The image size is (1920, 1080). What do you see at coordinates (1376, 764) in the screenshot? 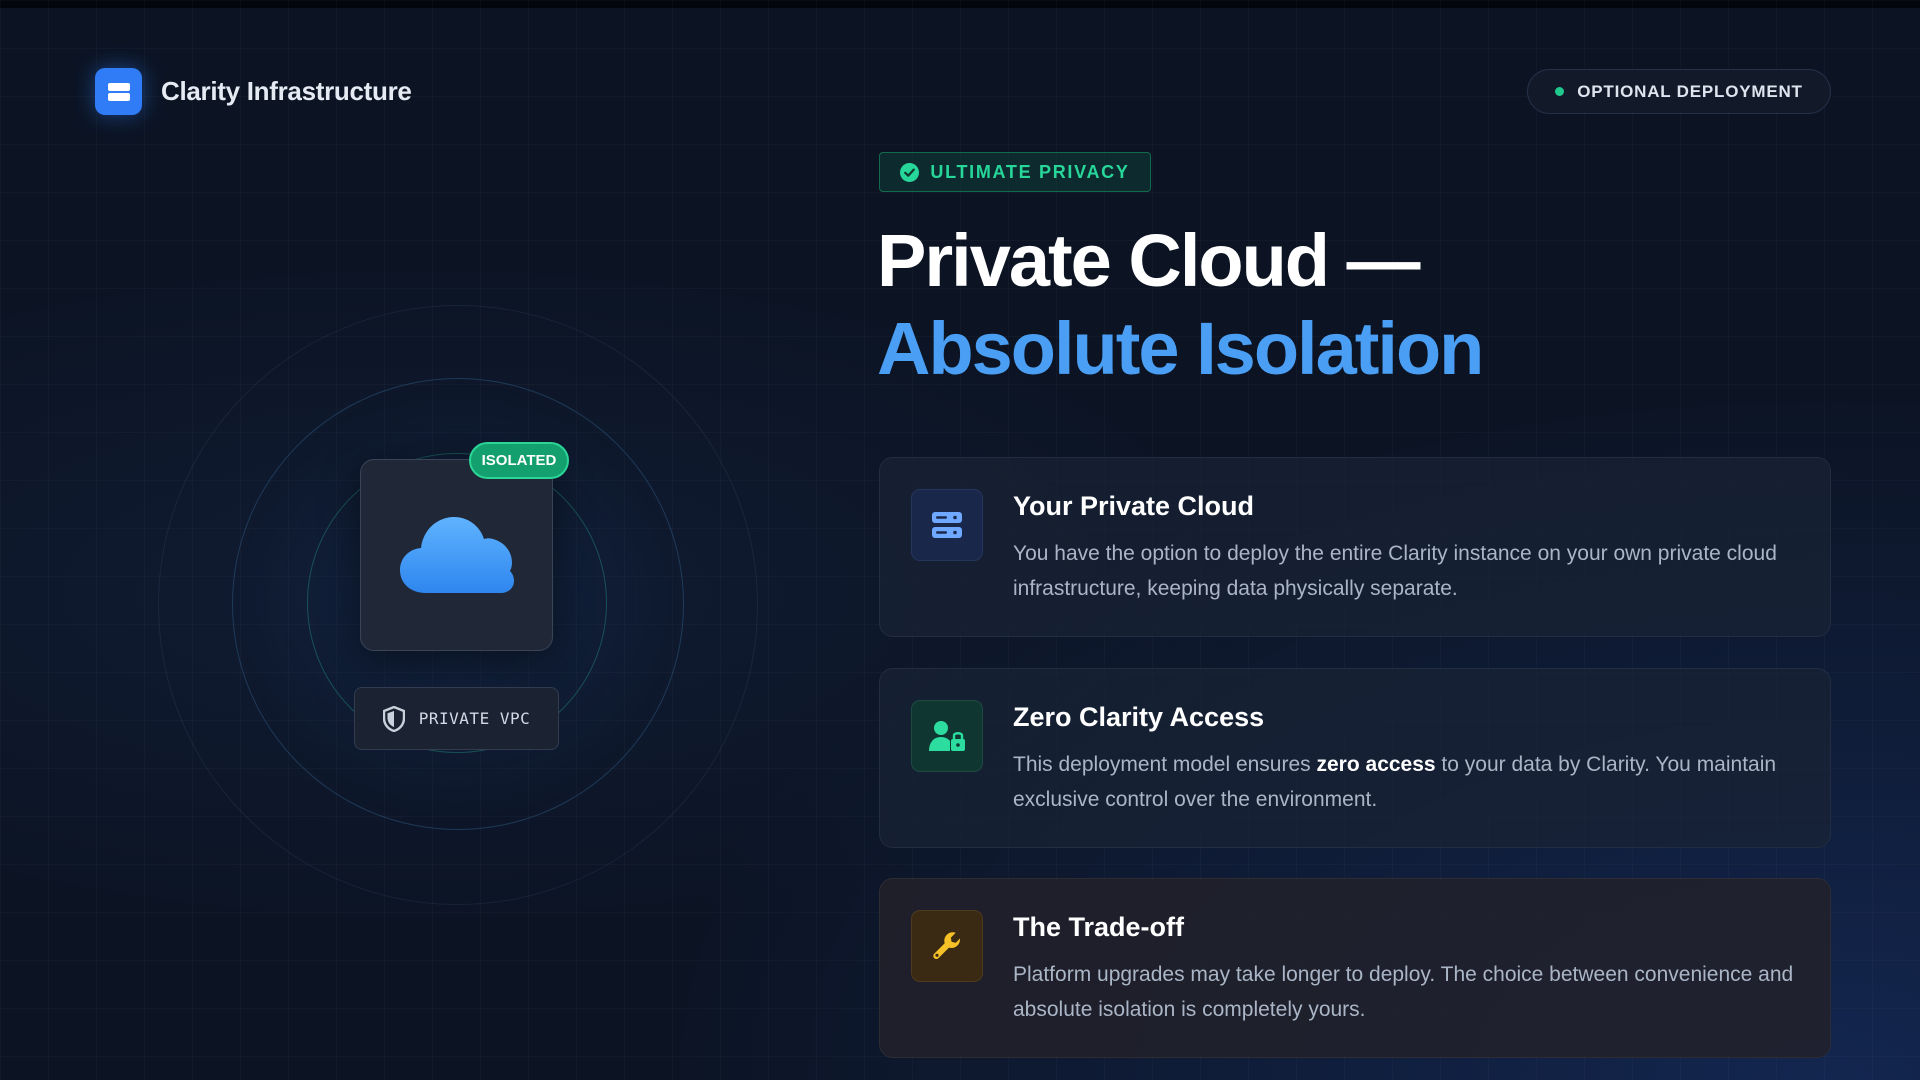
I see `description-emphasis: zero access` at bounding box center [1376, 764].